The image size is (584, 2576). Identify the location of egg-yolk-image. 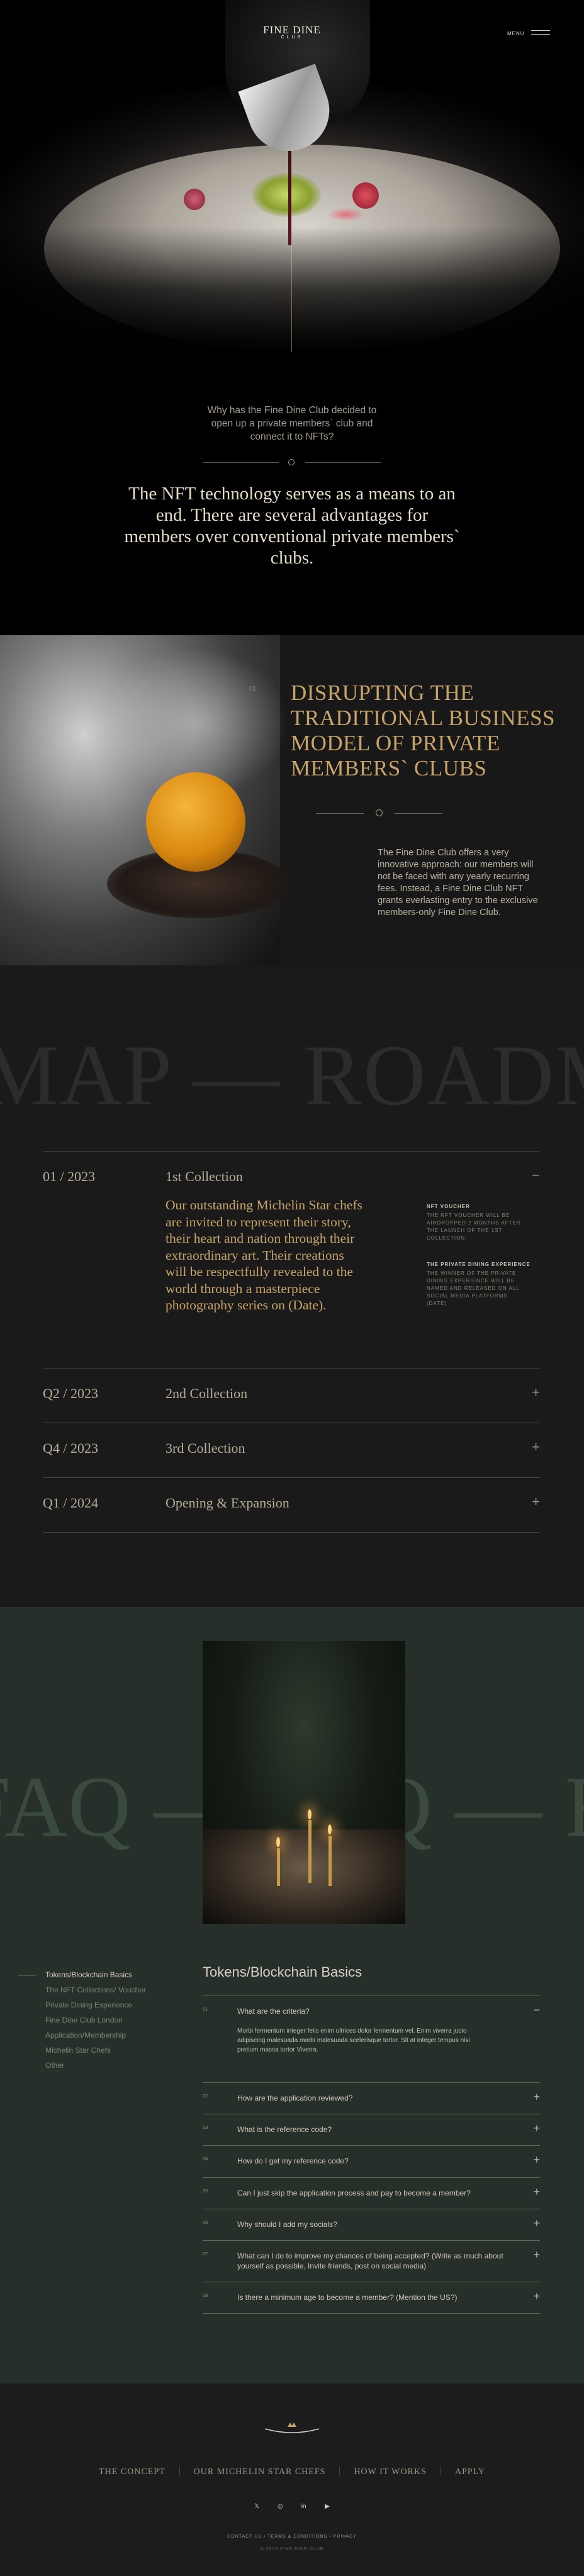
(195, 822).